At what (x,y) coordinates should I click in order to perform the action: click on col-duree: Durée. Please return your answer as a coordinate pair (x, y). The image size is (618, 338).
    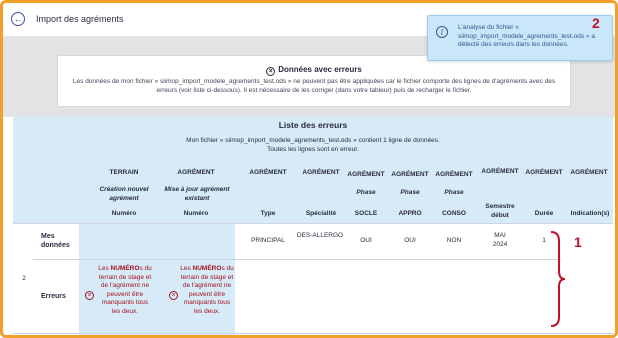
    Looking at the image, I should click on (544, 213).